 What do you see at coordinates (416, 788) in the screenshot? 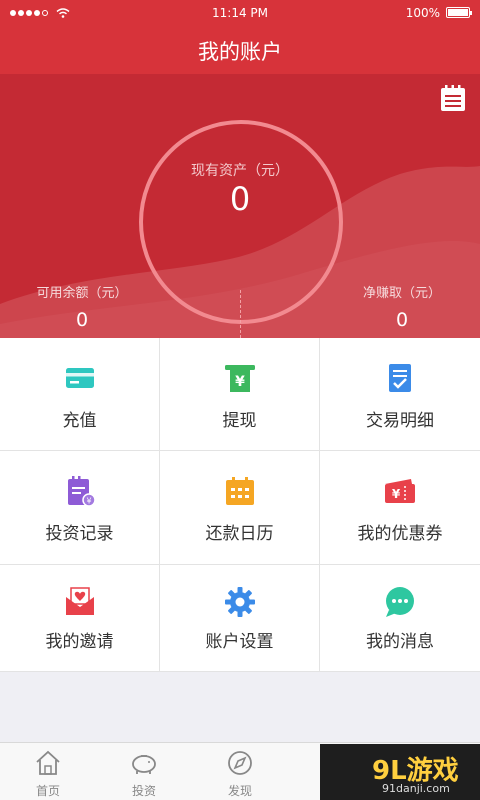
I see `watermark-url: 91danji.com` at bounding box center [416, 788].